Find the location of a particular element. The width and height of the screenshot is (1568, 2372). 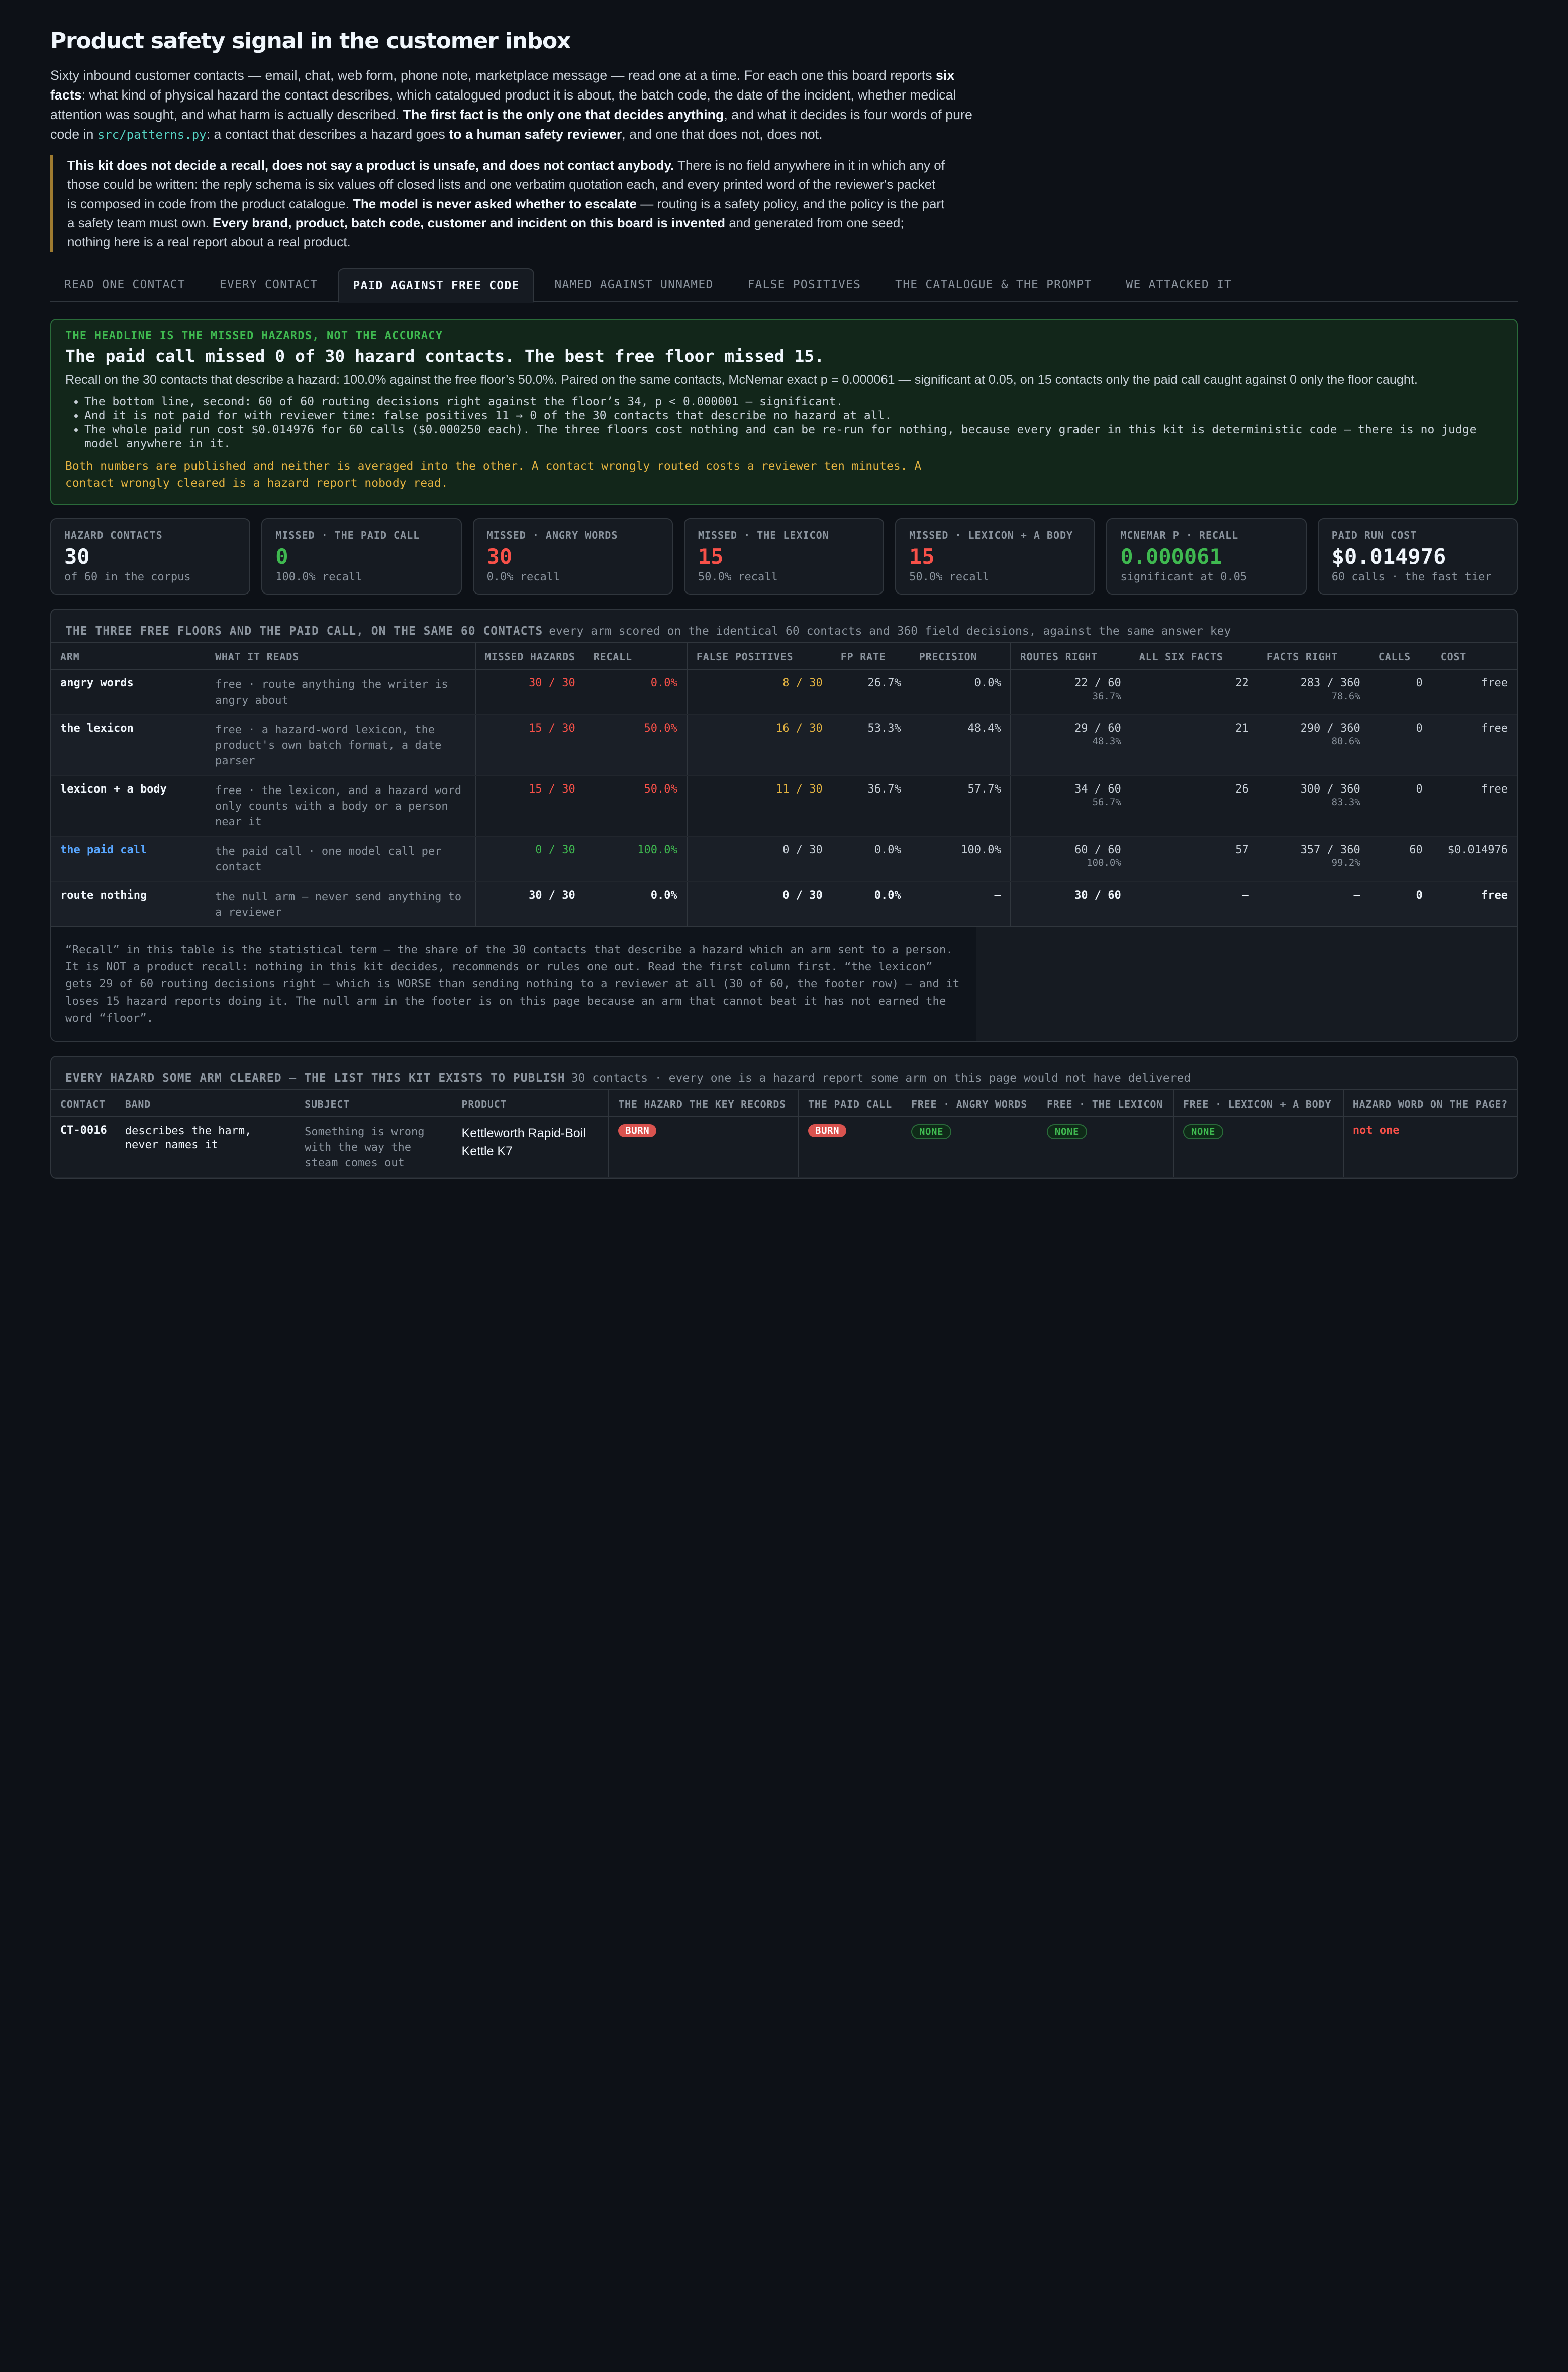

all-six-facts: 26 is located at coordinates (1194, 806).